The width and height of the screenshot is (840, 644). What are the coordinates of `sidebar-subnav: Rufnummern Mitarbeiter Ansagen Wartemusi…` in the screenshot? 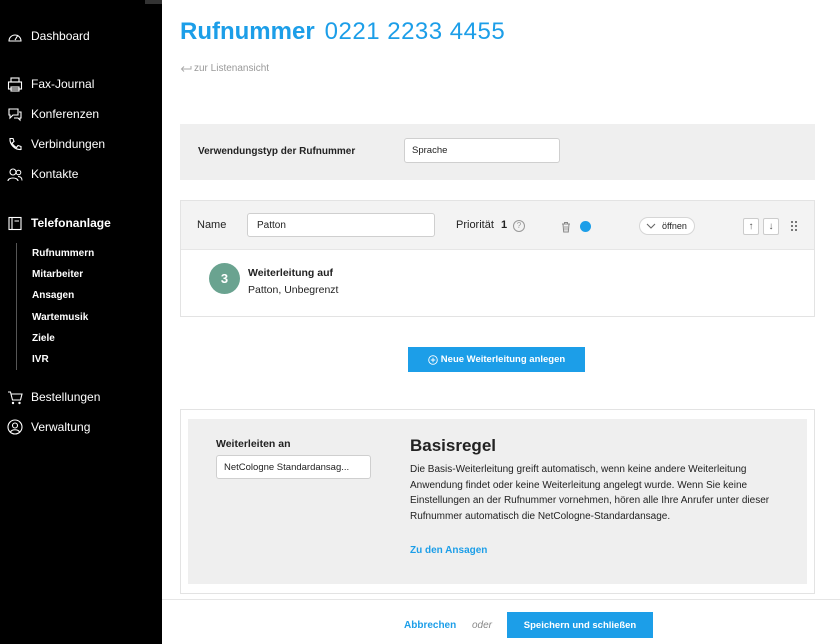 It's located at (81, 307).